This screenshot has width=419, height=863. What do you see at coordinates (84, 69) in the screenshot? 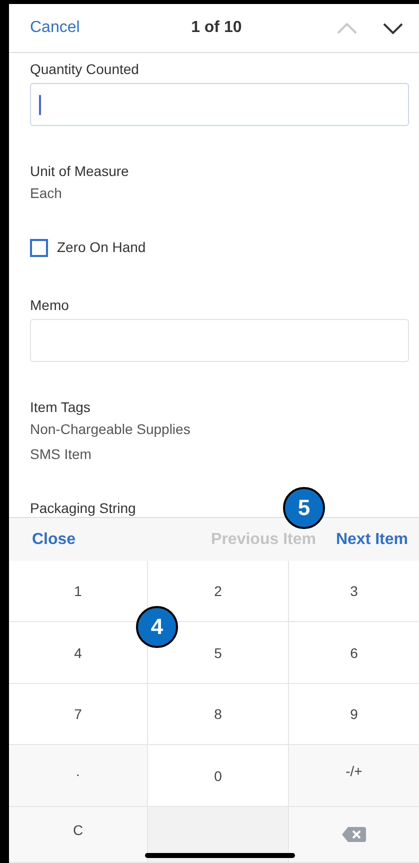
I see `field-label: Quantity Counted` at bounding box center [84, 69].